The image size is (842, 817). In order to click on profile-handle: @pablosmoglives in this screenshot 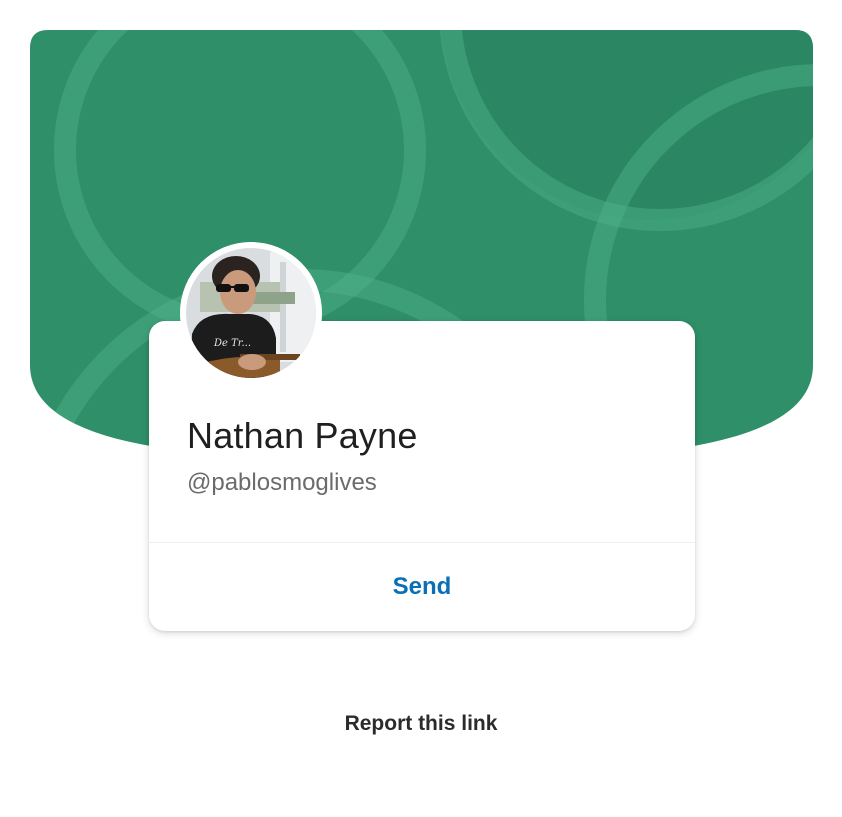, I will do `click(282, 482)`.